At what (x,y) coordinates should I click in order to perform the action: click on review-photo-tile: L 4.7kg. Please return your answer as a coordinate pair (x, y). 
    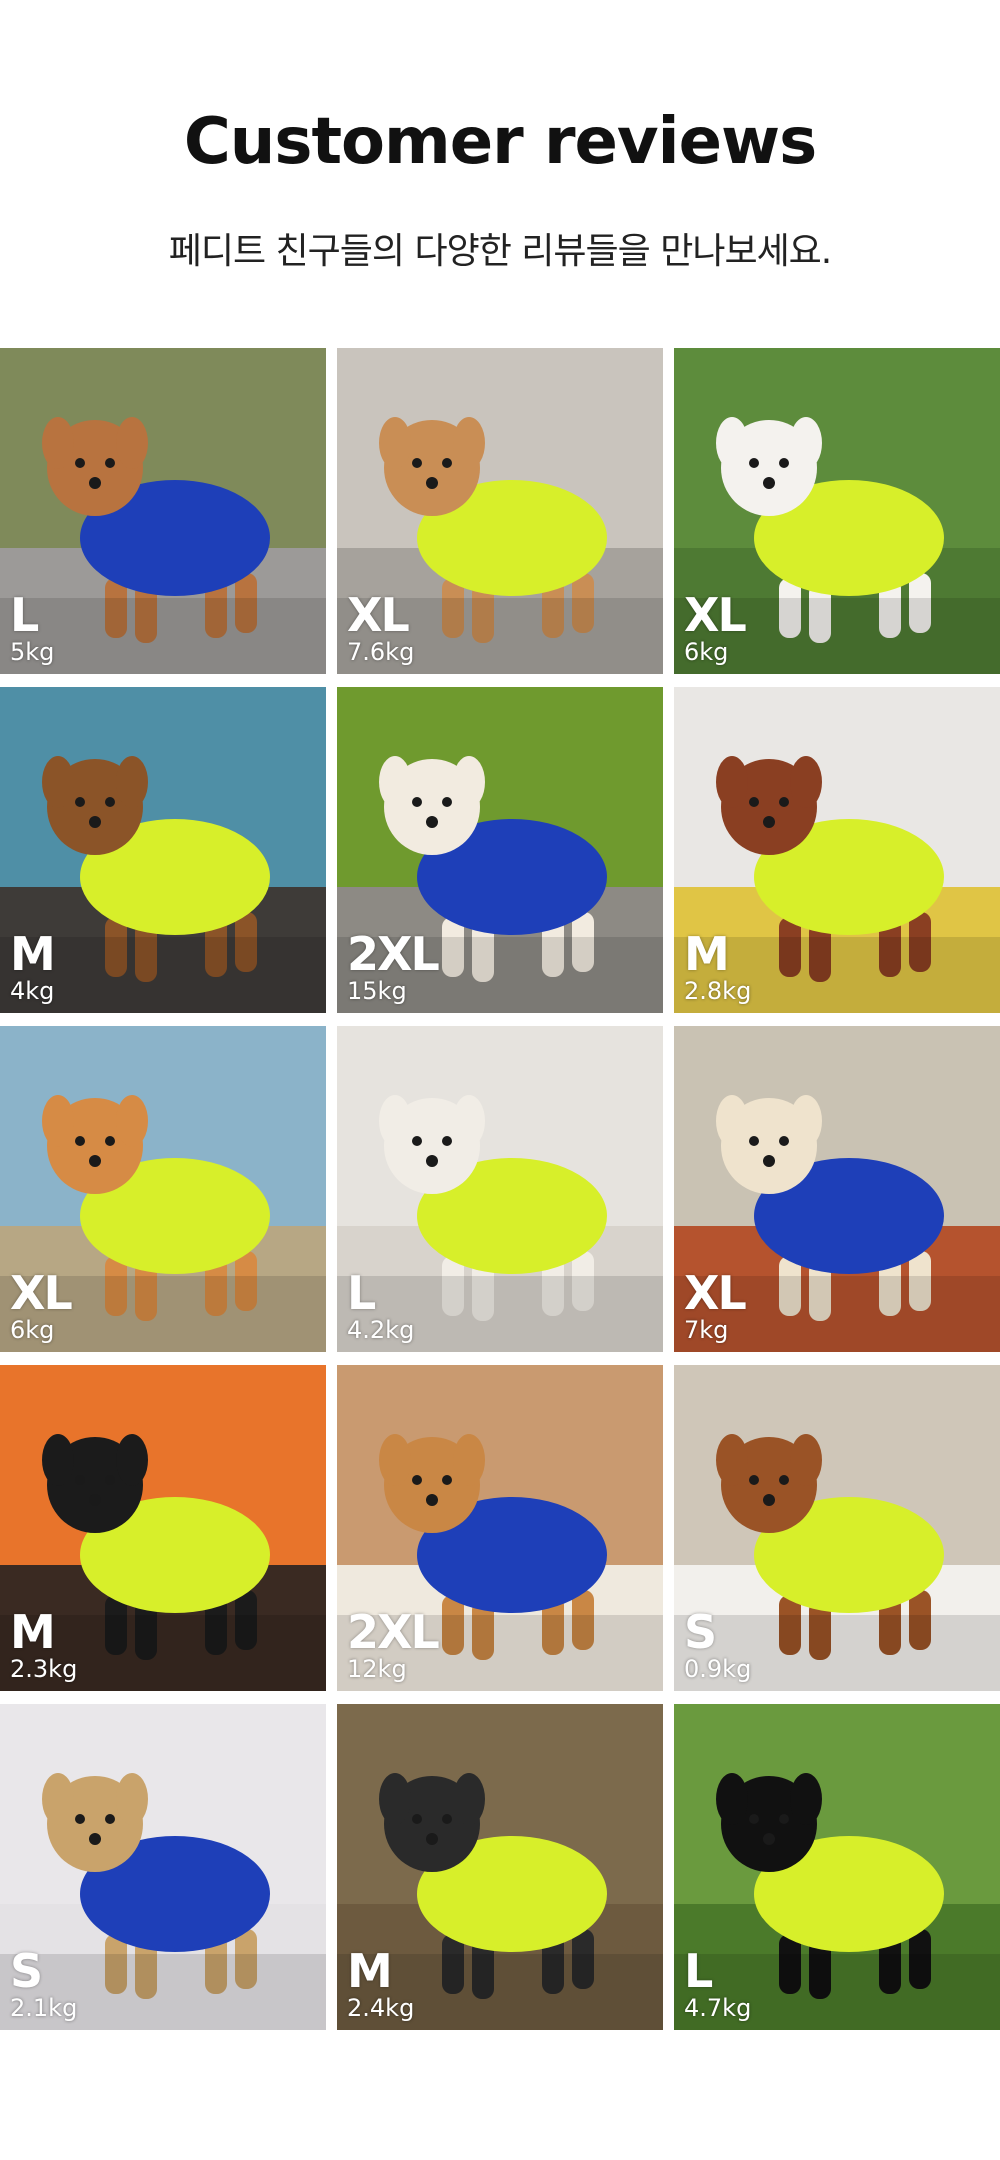
    Looking at the image, I should click on (837, 1867).